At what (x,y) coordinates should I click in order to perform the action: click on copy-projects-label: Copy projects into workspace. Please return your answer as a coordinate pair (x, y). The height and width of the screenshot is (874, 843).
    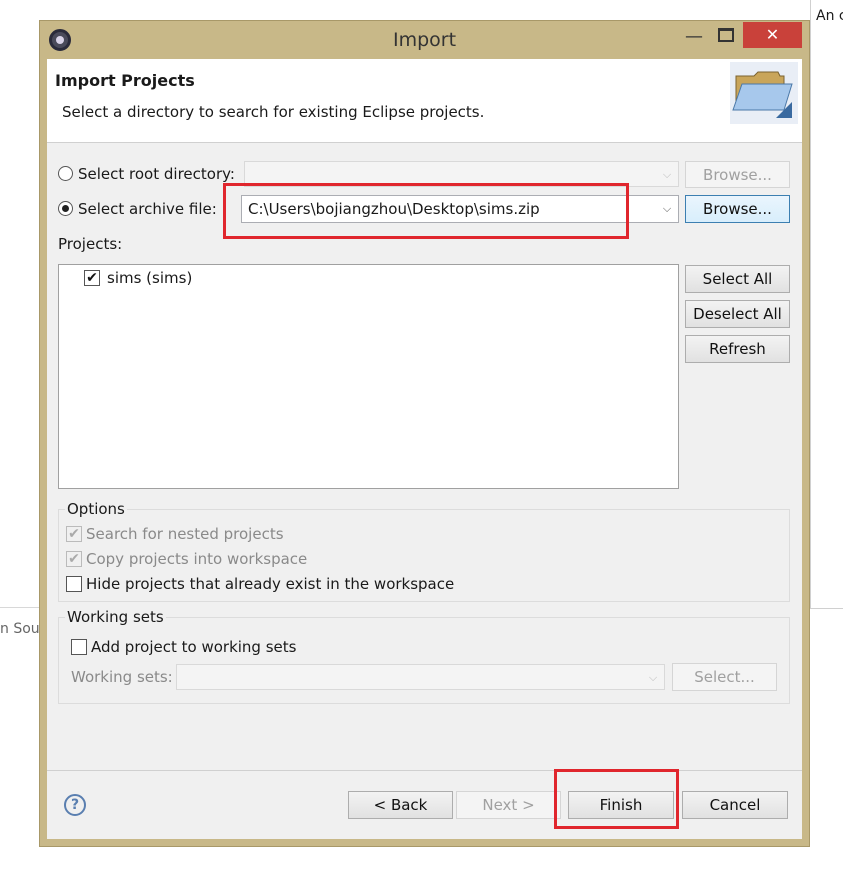
    Looking at the image, I should click on (197, 559).